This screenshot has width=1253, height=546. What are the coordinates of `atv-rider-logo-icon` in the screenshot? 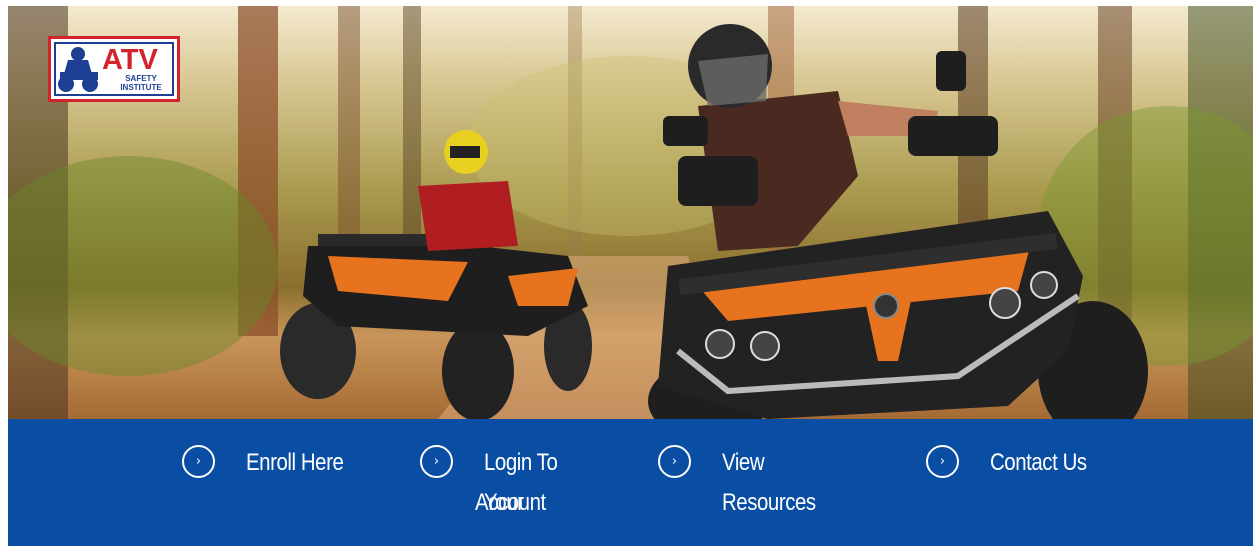 It's located at (78, 69).